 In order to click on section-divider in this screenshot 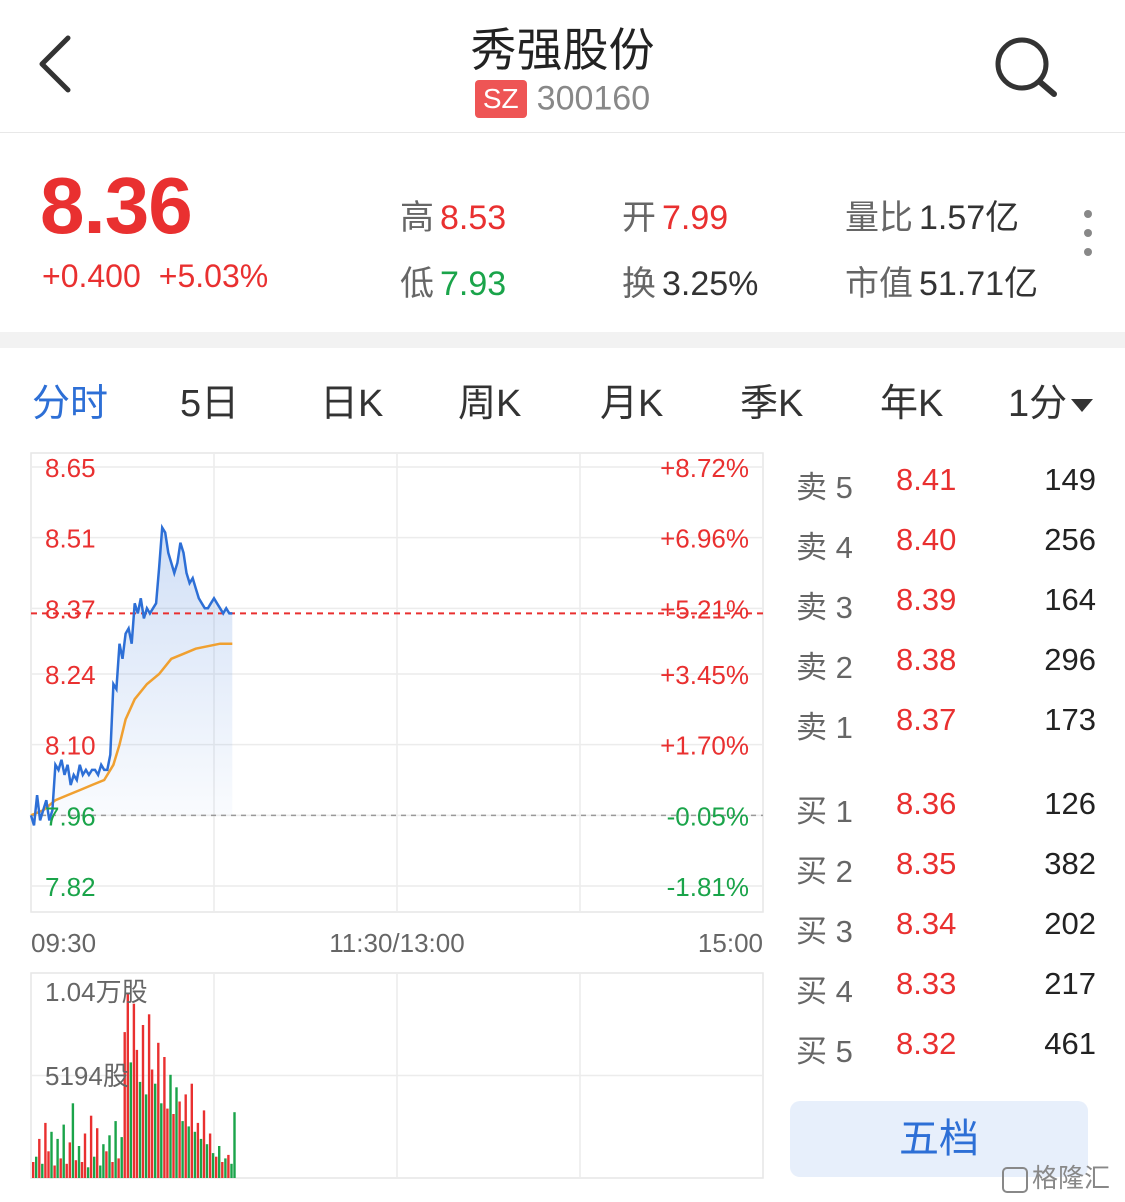, I will do `click(562, 340)`.